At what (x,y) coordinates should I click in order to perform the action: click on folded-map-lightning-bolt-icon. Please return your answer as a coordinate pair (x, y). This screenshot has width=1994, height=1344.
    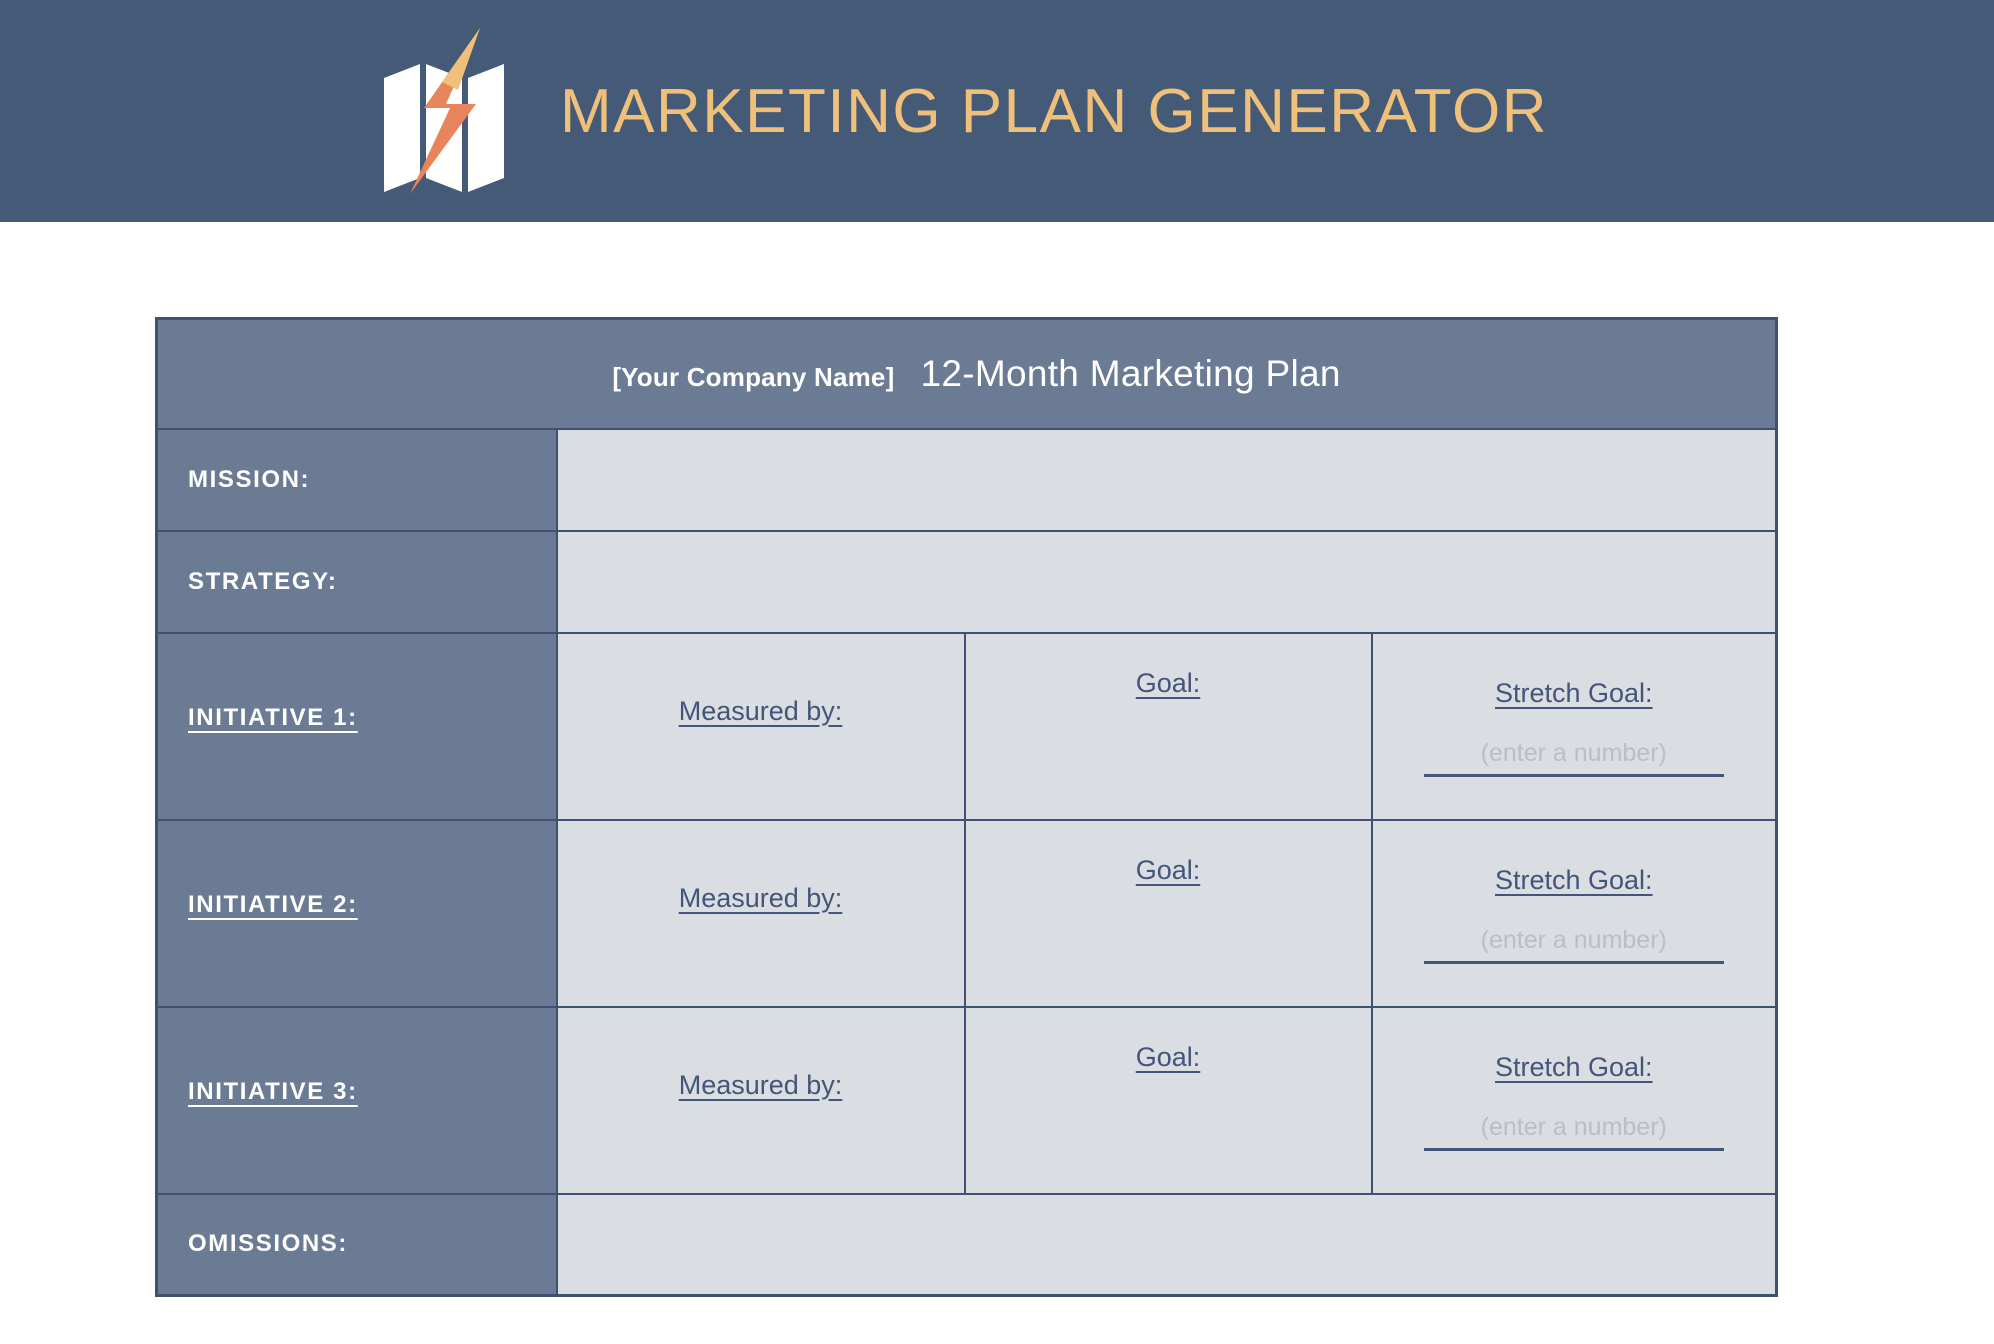
    Looking at the image, I should click on (444, 111).